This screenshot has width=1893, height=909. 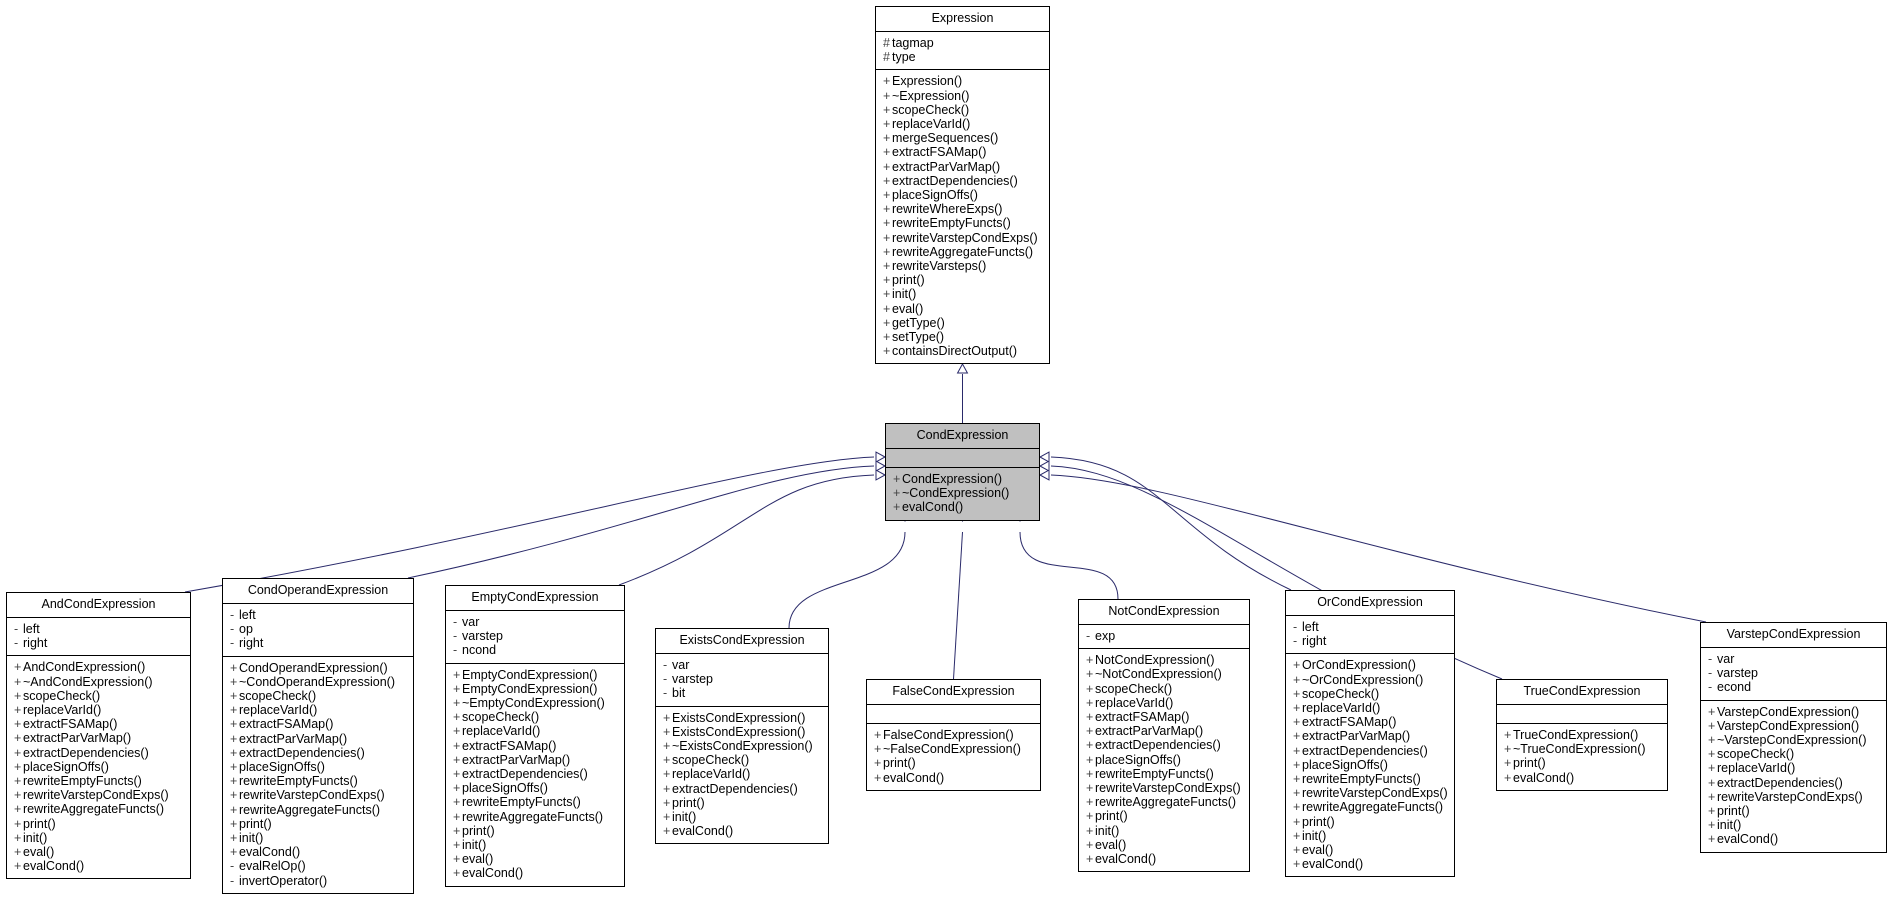 What do you see at coordinates (478, 859) in the screenshot?
I see `operation-label: eval()` at bounding box center [478, 859].